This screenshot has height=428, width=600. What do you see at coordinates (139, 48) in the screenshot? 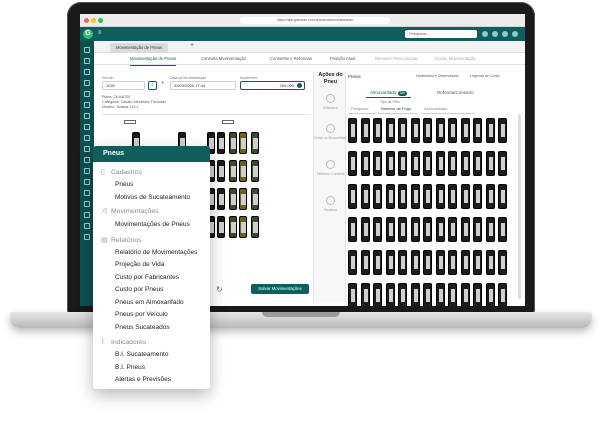
I see `tab-movimentacao: Movimentação de Pneus` at bounding box center [139, 48].